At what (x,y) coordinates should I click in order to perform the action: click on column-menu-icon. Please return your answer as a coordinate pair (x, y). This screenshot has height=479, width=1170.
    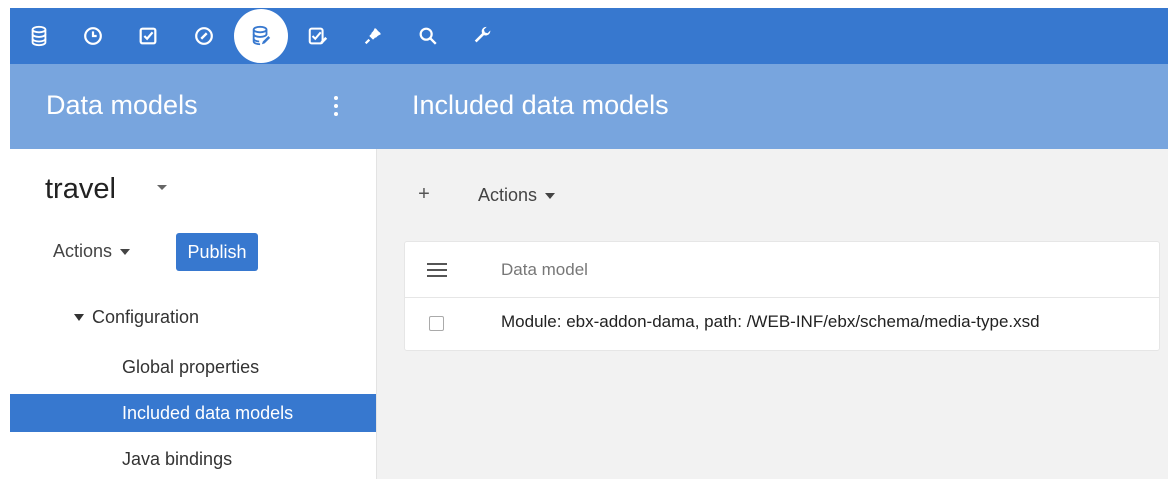
    Looking at the image, I should click on (437, 270).